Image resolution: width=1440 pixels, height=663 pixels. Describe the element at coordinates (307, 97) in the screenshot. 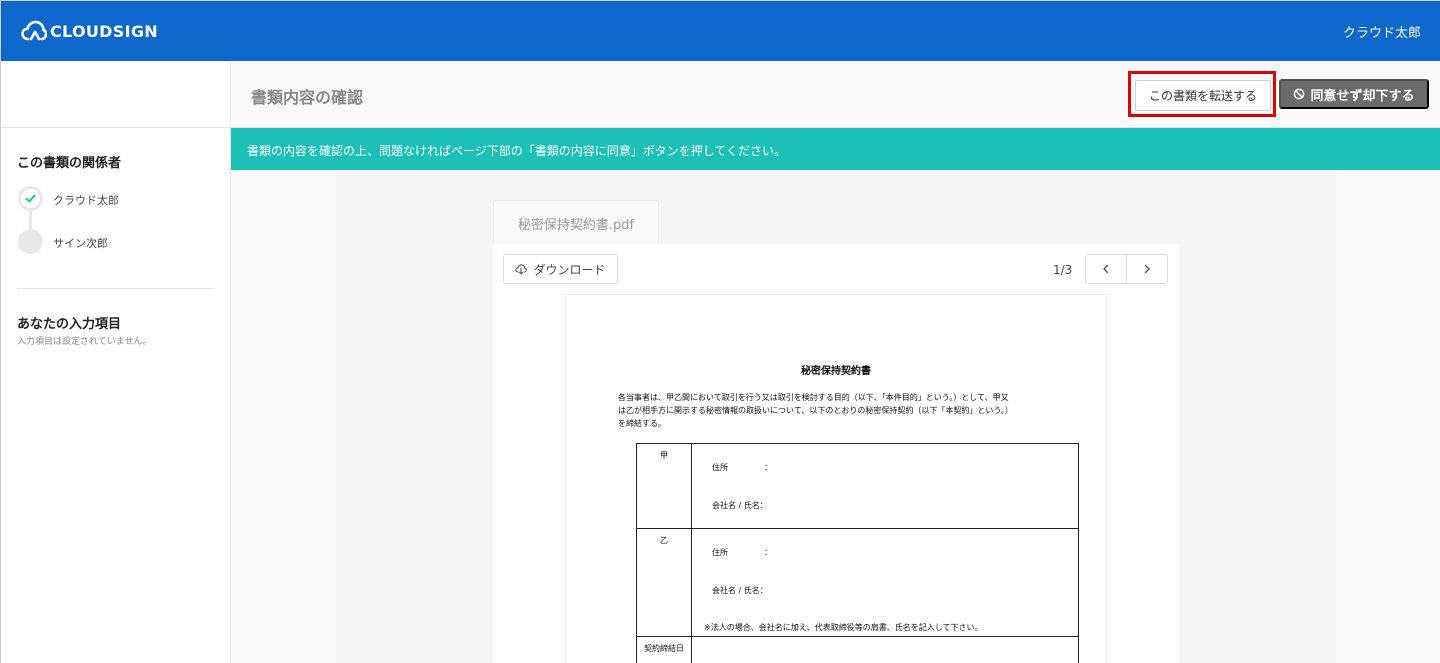

I see `page-title: 書類内容の確認` at that location.